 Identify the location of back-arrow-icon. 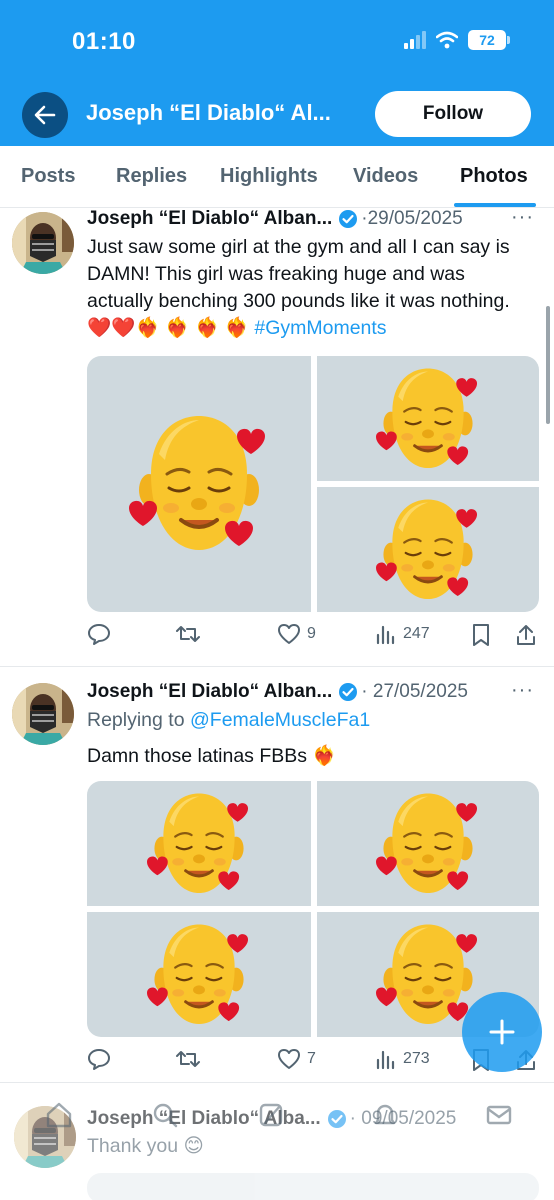
(45, 115).